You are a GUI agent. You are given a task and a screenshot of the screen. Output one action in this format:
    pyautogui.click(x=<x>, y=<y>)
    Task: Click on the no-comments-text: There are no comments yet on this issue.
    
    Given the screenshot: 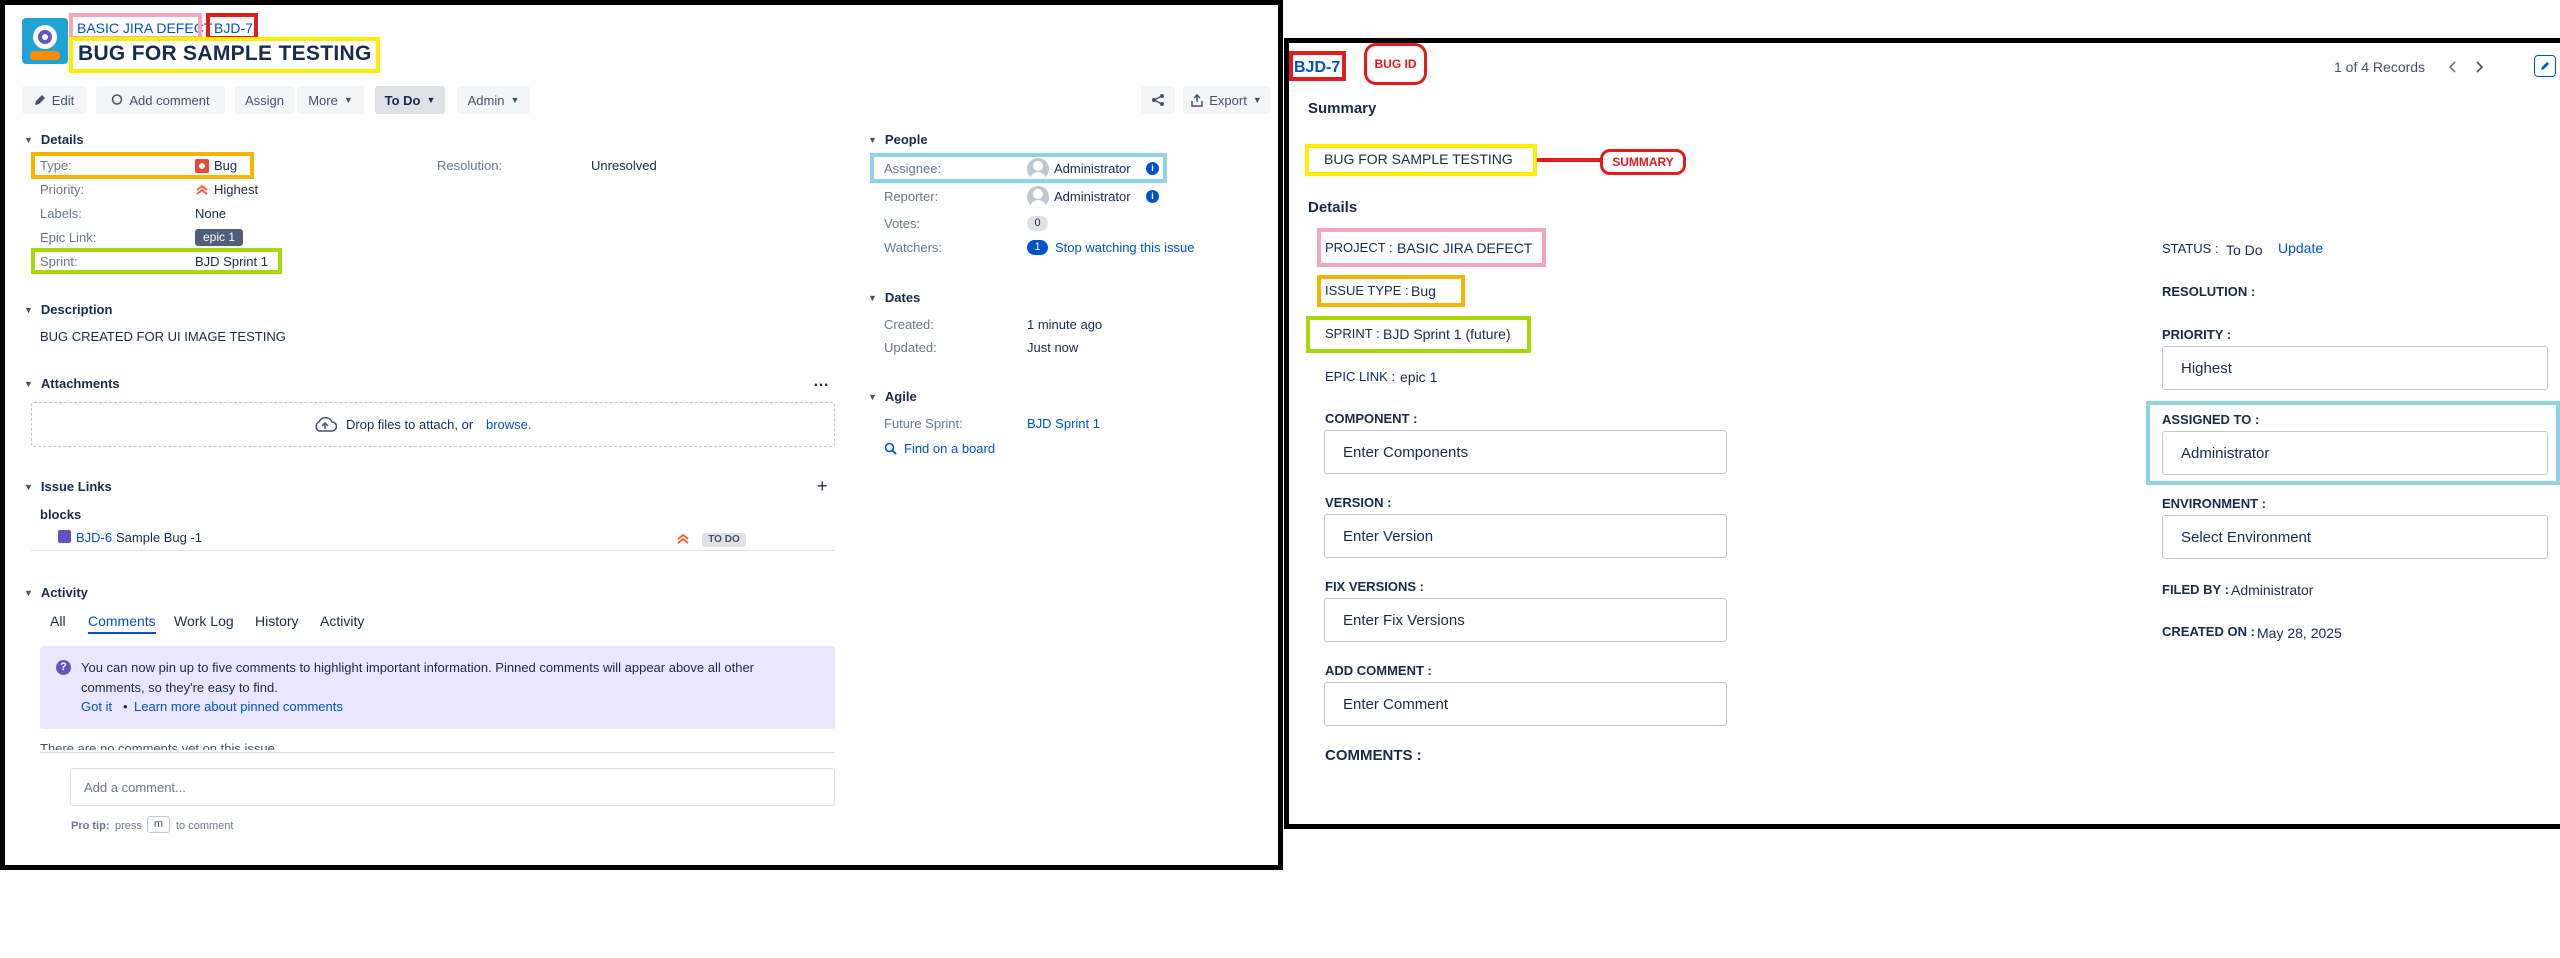 What is the action you would take?
    pyautogui.click(x=159, y=745)
    